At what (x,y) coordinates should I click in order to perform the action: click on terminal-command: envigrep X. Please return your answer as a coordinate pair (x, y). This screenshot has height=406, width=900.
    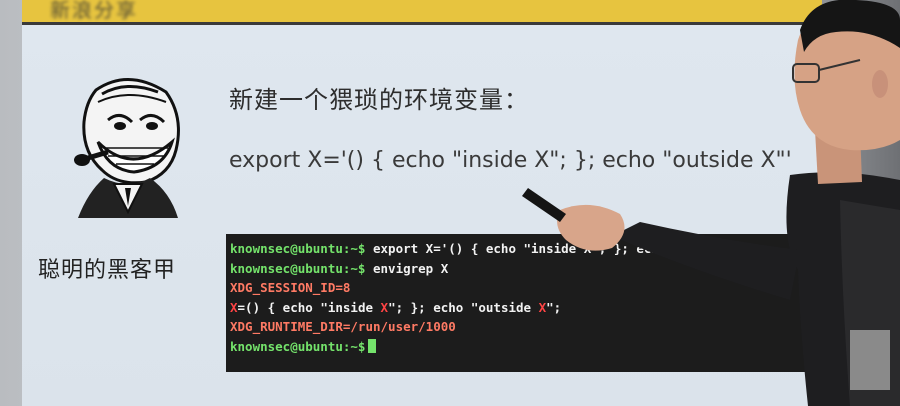
    Looking at the image, I should click on (407, 268).